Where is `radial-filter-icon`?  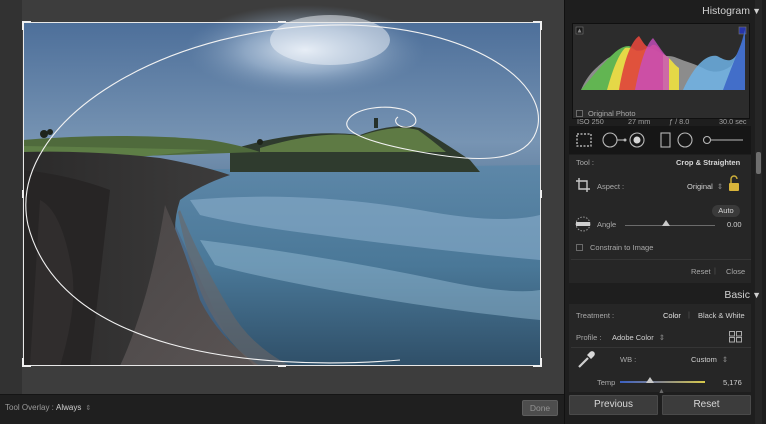 radial-filter-icon is located at coordinates (685, 140).